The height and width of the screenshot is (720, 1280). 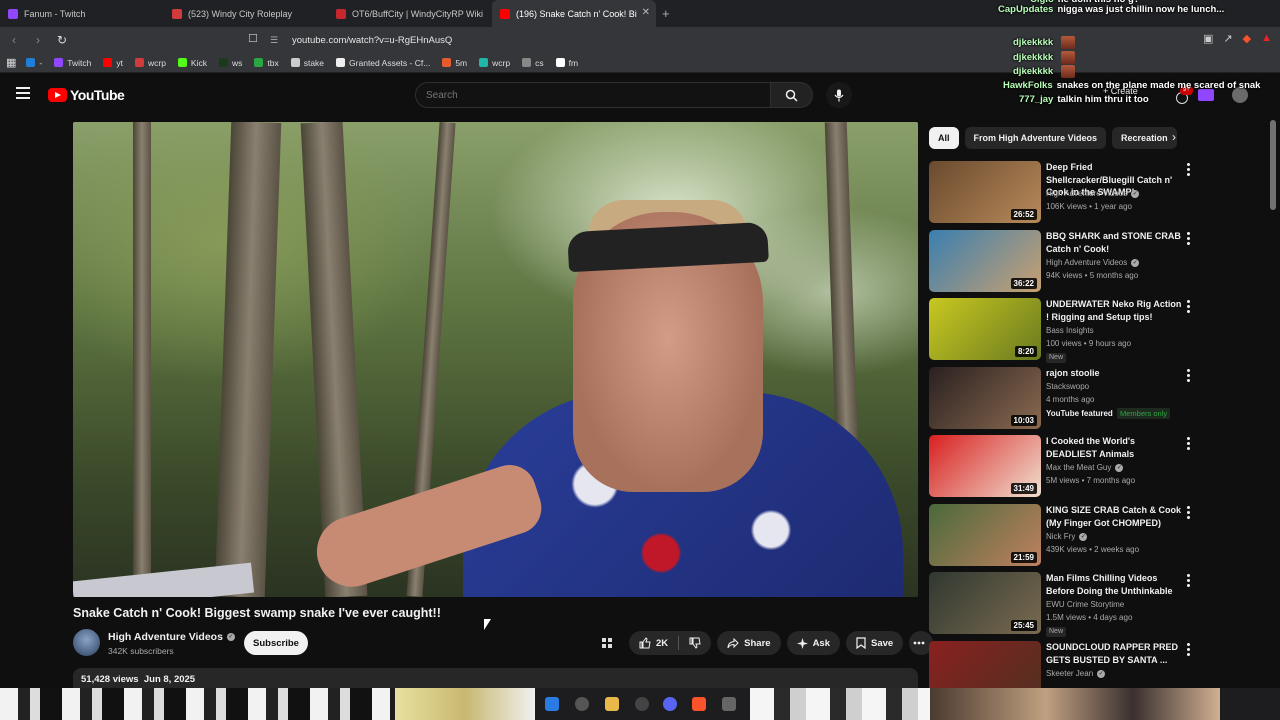 What do you see at coordinates (1067, 386) in the screenshot?
I see `recommendation-channel: Stackswopo` at bounding box center [1067, 386].